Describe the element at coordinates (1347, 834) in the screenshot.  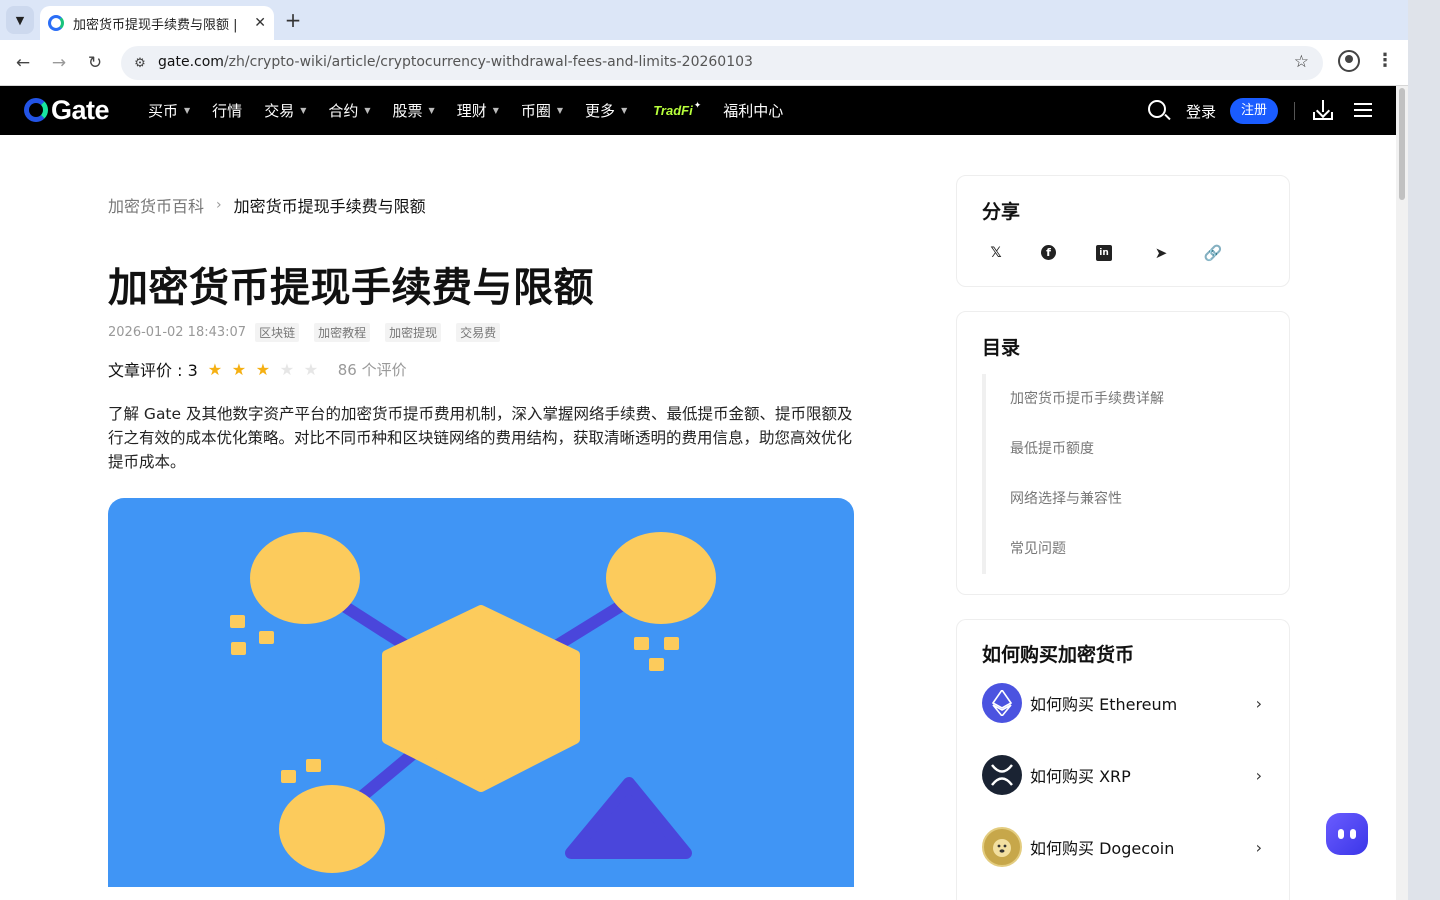
I see `ai-assistant-chat-button` at that location.